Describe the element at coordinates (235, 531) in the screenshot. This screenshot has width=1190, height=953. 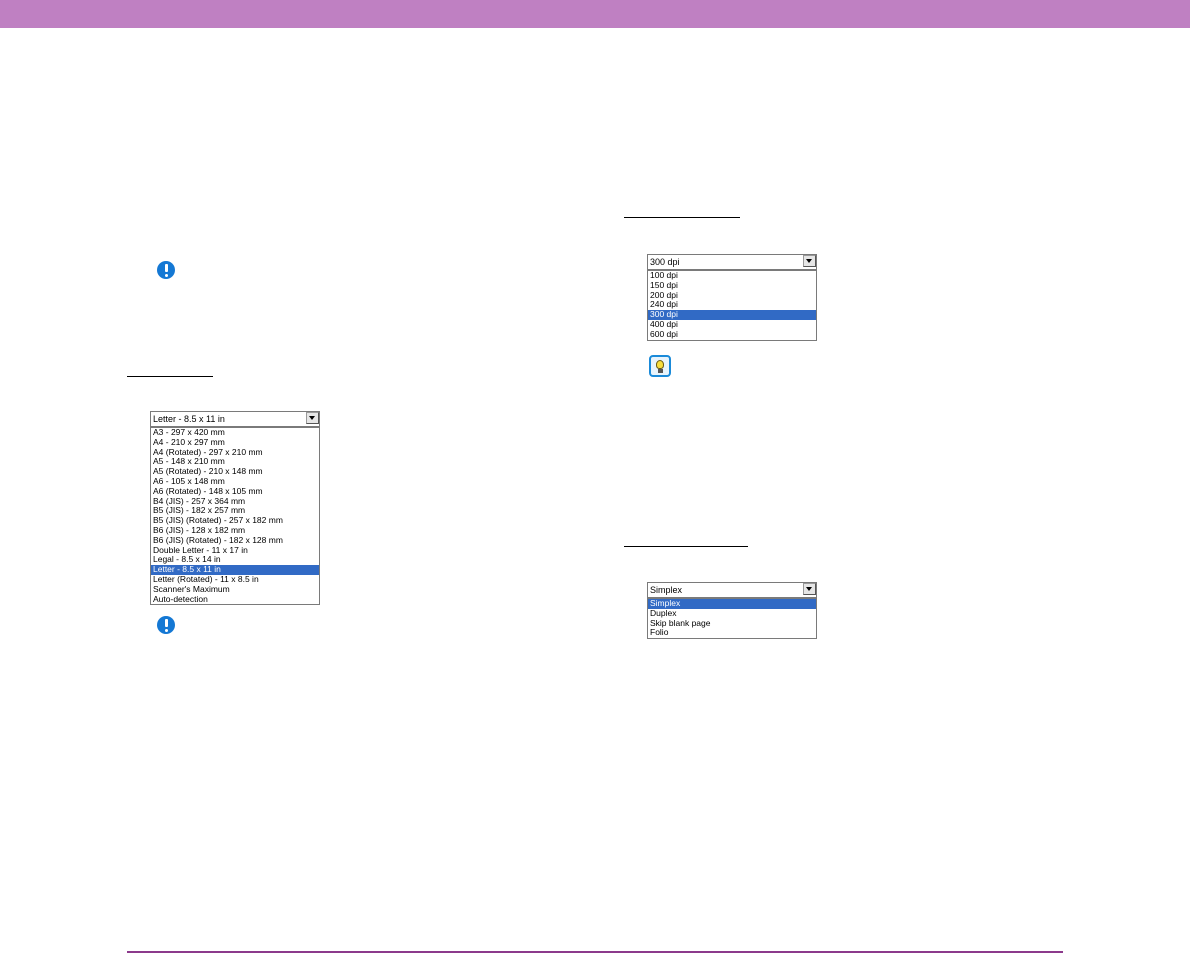
I see `paper-size-option: B6 (JIS) - 128 x 182 mm` at that location.